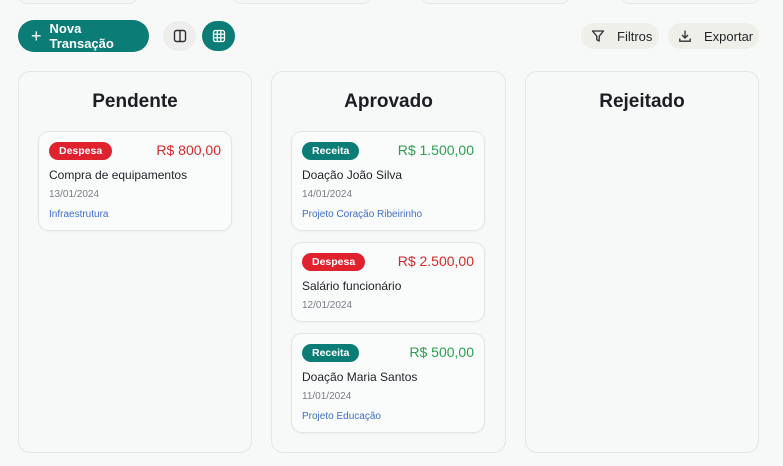 This screenshot has width=783, height=466. Describe the element at coordinates (642, 101) in the screenshot. I see `column-title: Rejeitado` at that location.